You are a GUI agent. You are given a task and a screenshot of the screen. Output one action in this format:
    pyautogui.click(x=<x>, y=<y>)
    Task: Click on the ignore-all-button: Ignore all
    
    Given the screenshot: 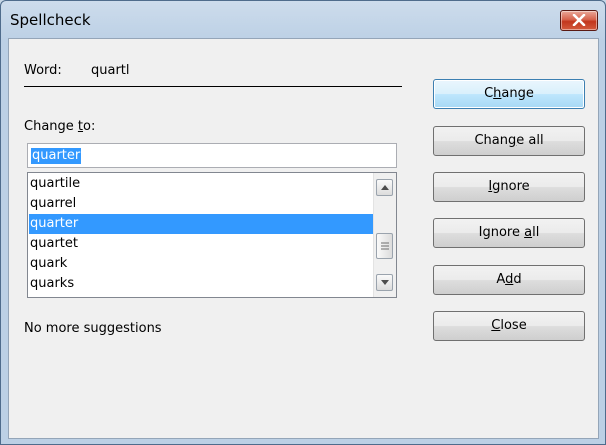 What is the action you would take?
    pyautogui.click(x=509, y=233)
    